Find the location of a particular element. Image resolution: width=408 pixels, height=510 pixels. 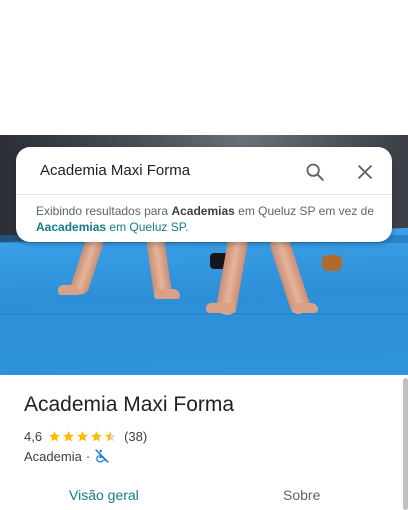

no-wheelchair-icon is located at coordinates (102, 456).